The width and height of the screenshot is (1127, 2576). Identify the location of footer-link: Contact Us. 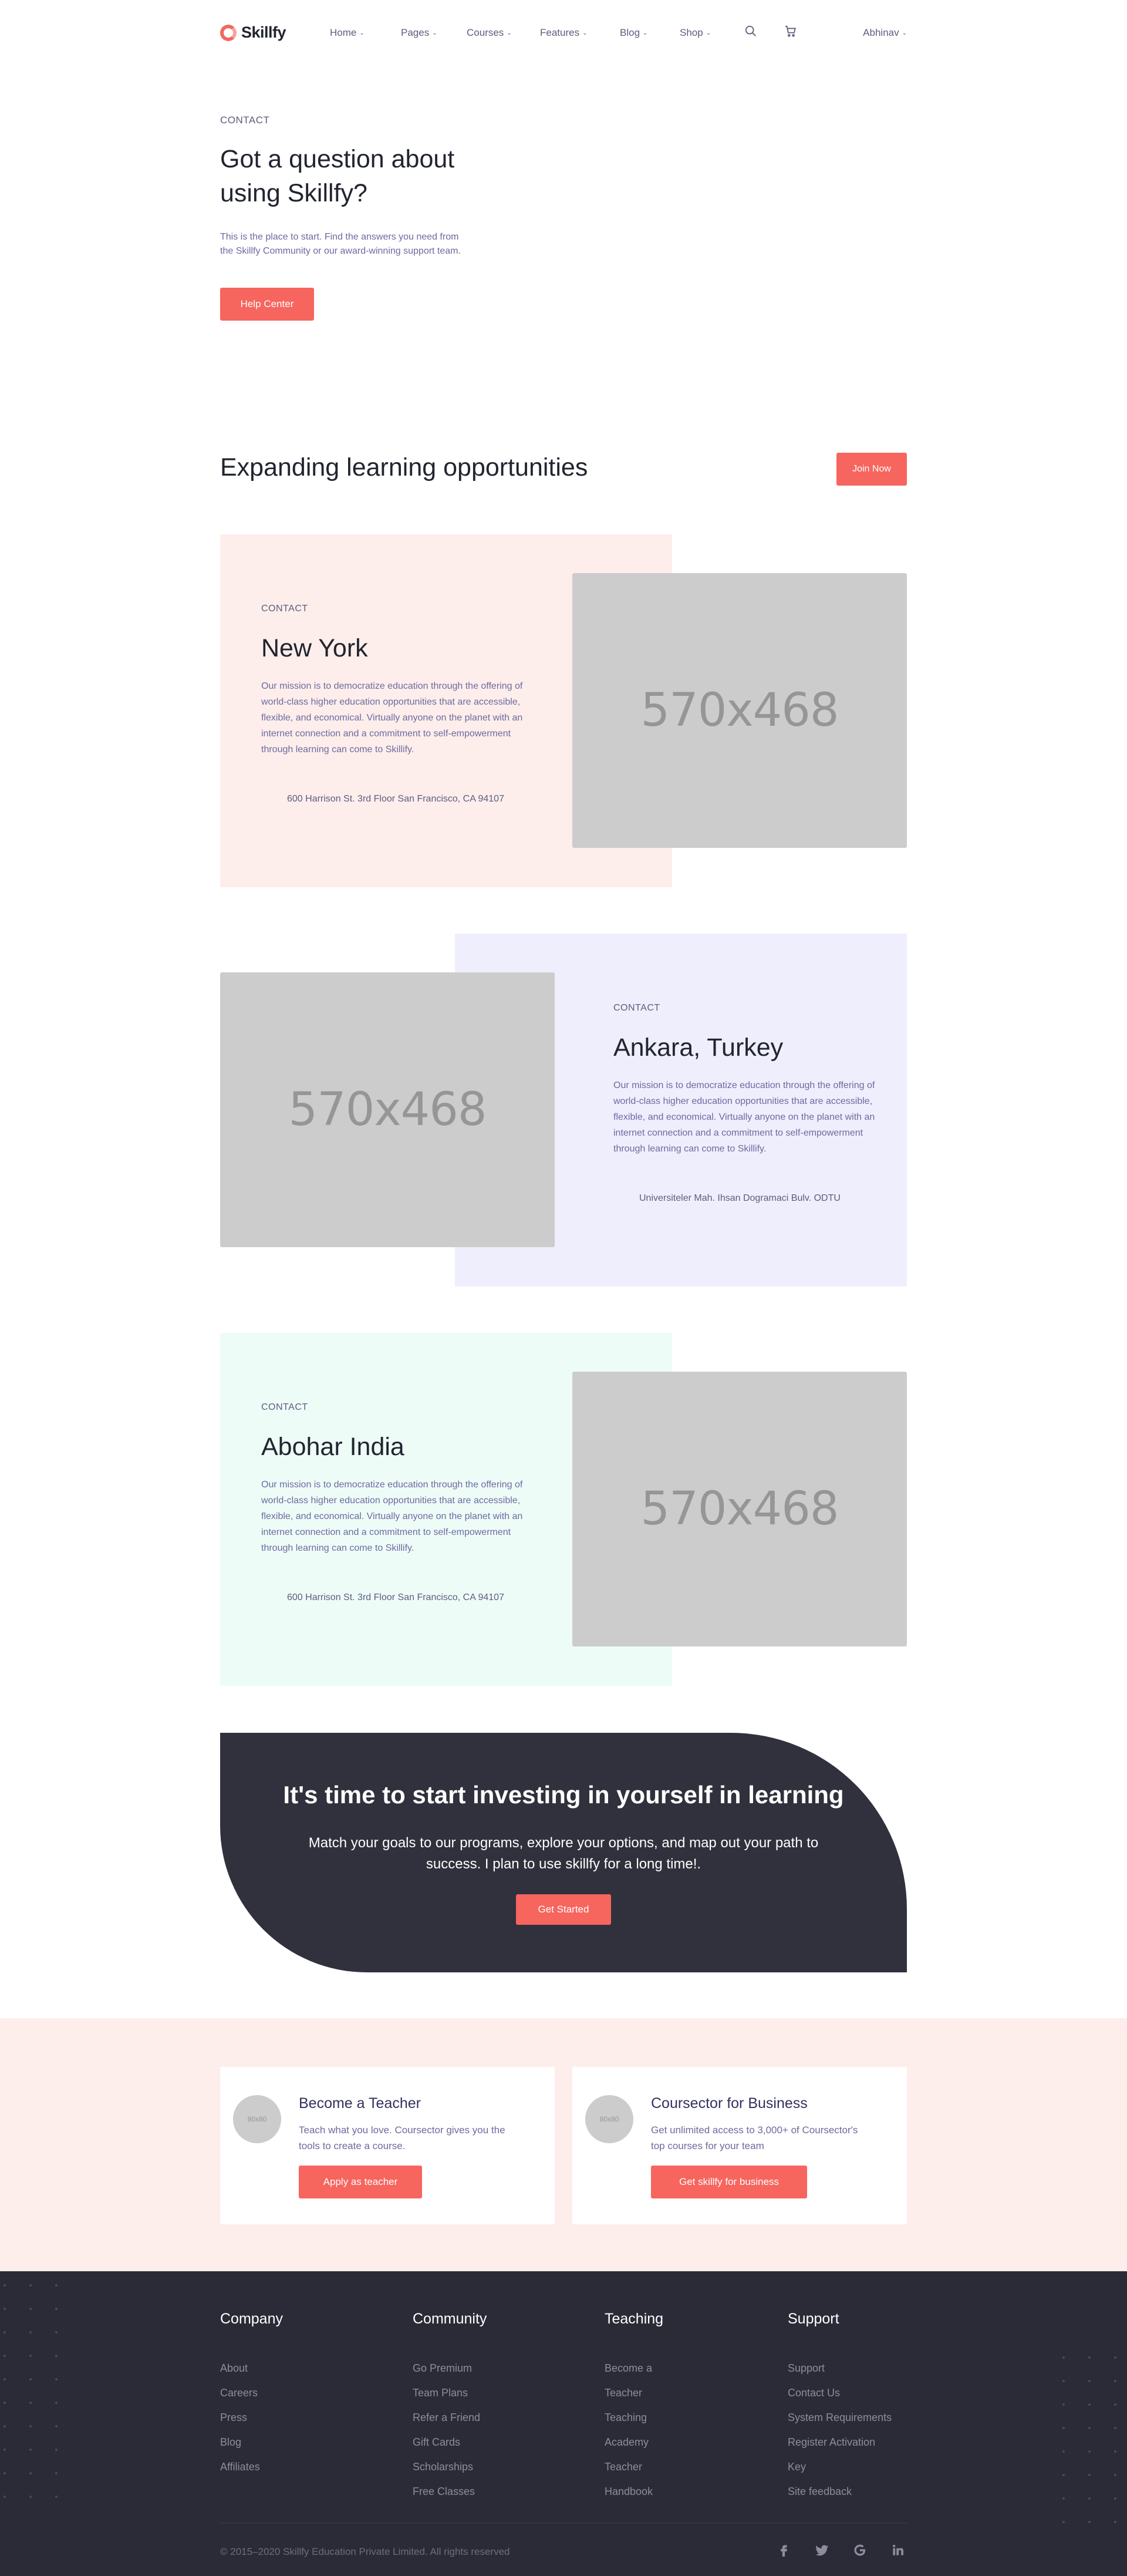
(840, 2392).